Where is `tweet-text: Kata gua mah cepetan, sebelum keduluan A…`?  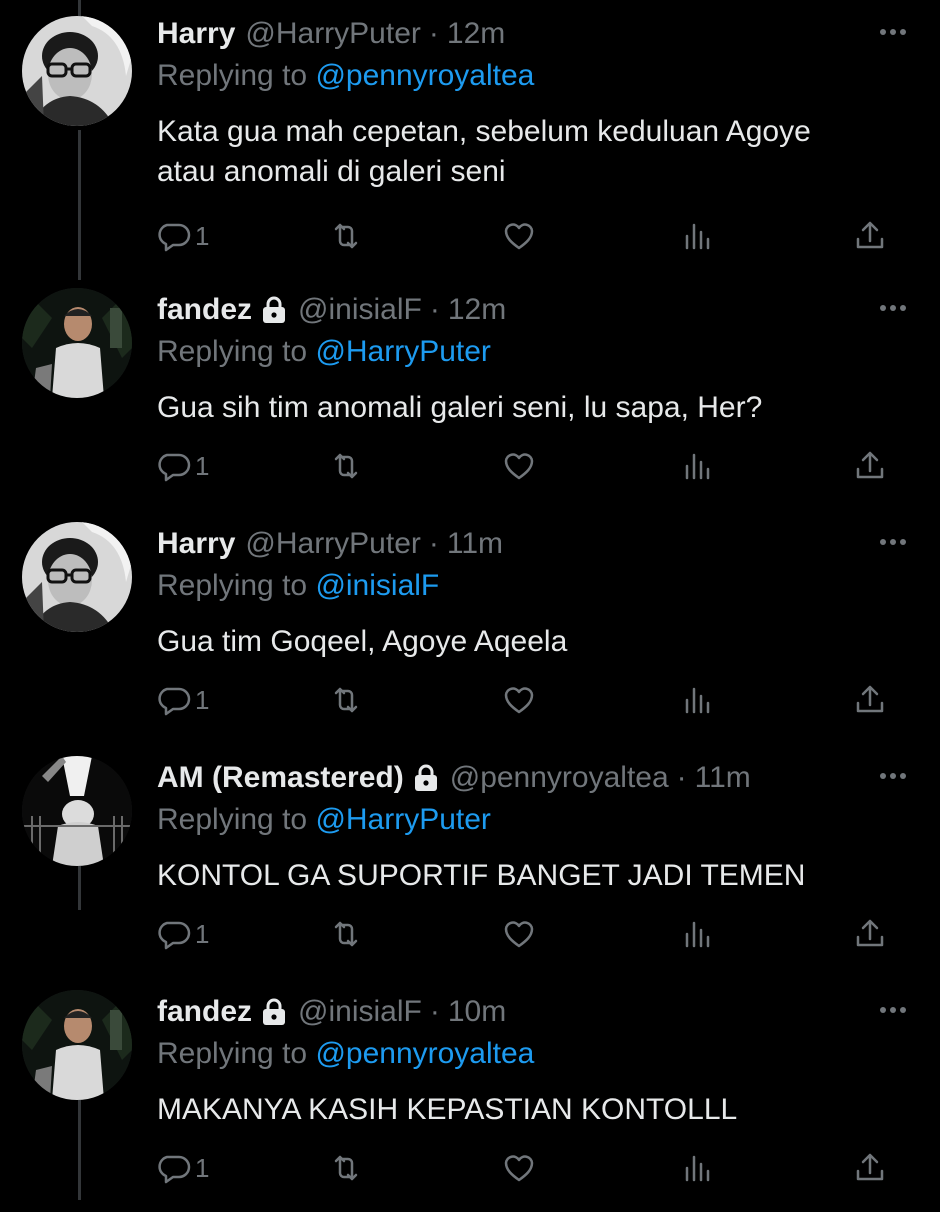 tweet-text: Kata gua mah cepetan, sebelum keduluan A… is located at coordinates (484, 151).